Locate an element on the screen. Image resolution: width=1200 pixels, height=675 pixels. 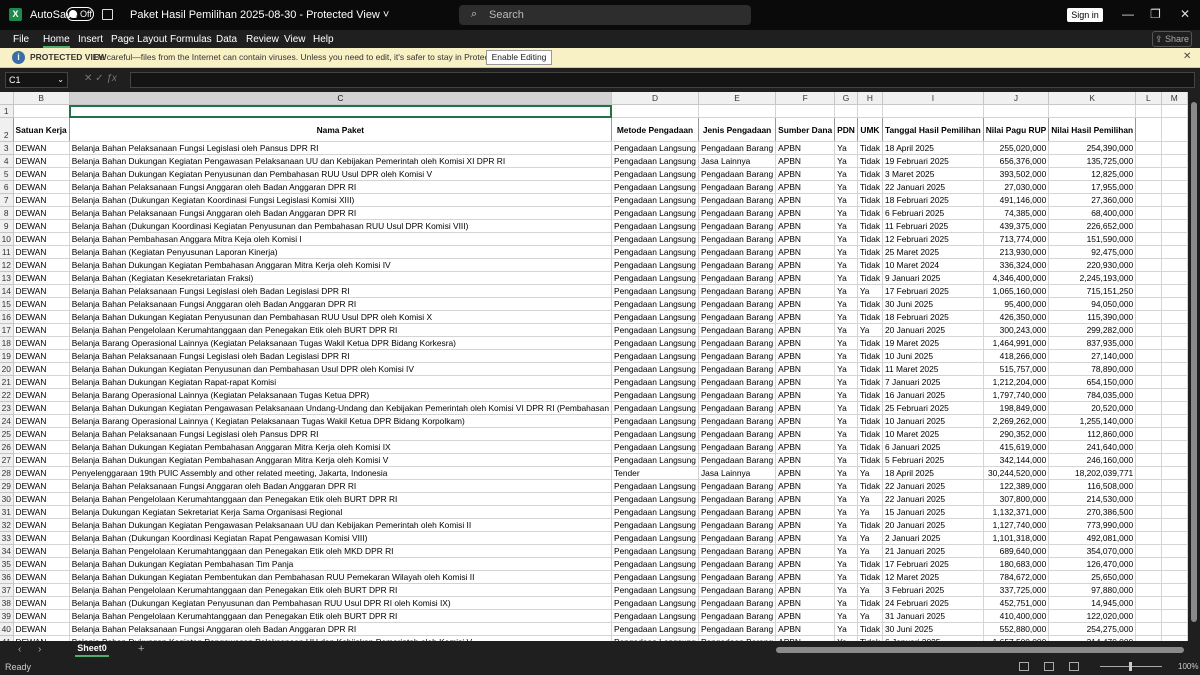
column-header: G is located at coordinates (846, 98).